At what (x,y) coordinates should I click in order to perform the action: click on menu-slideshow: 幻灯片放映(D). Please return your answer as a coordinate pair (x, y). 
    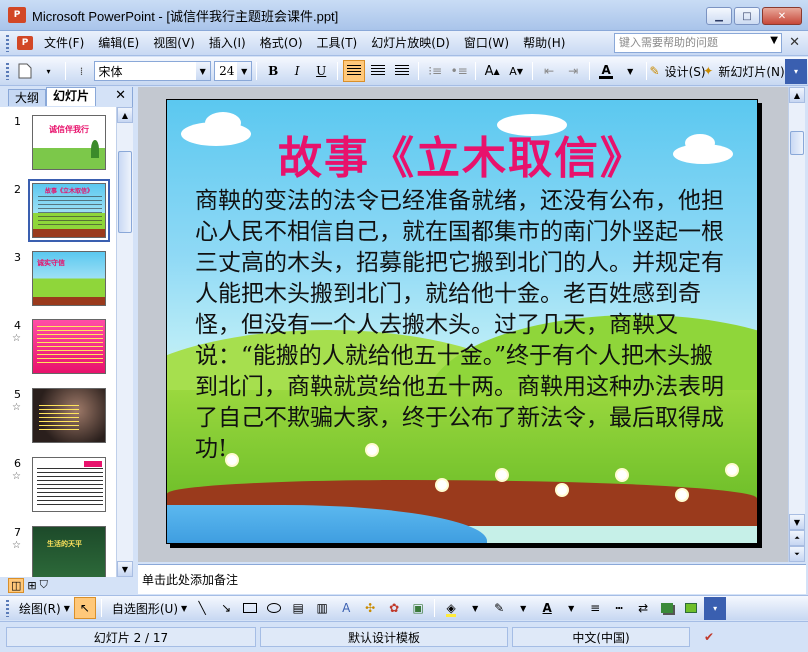
    Looking at the image, I should click on (410, 43).